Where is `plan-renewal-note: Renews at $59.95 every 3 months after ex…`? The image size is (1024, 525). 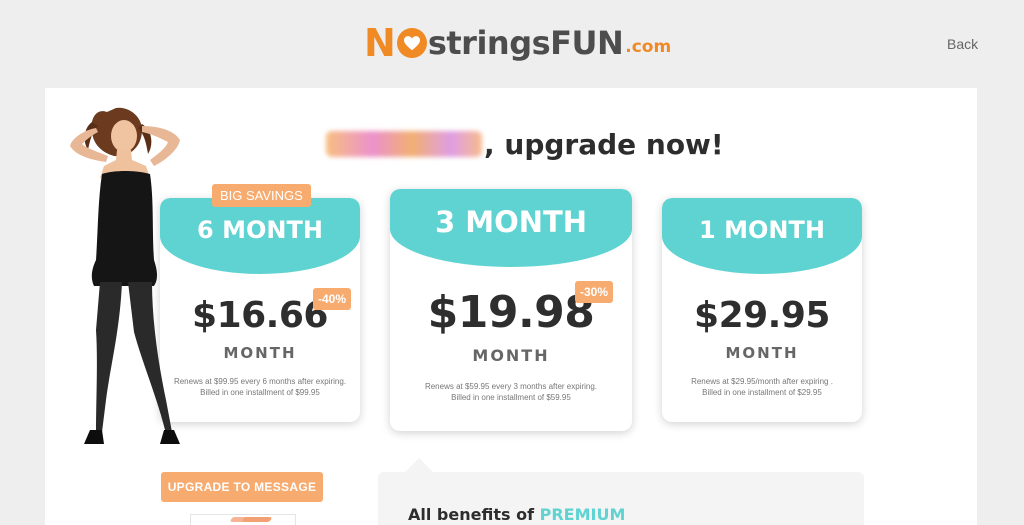
plan-renewal-note: Renews at $59.95 every 3 months after ex… is located at coordinates (511, 392).